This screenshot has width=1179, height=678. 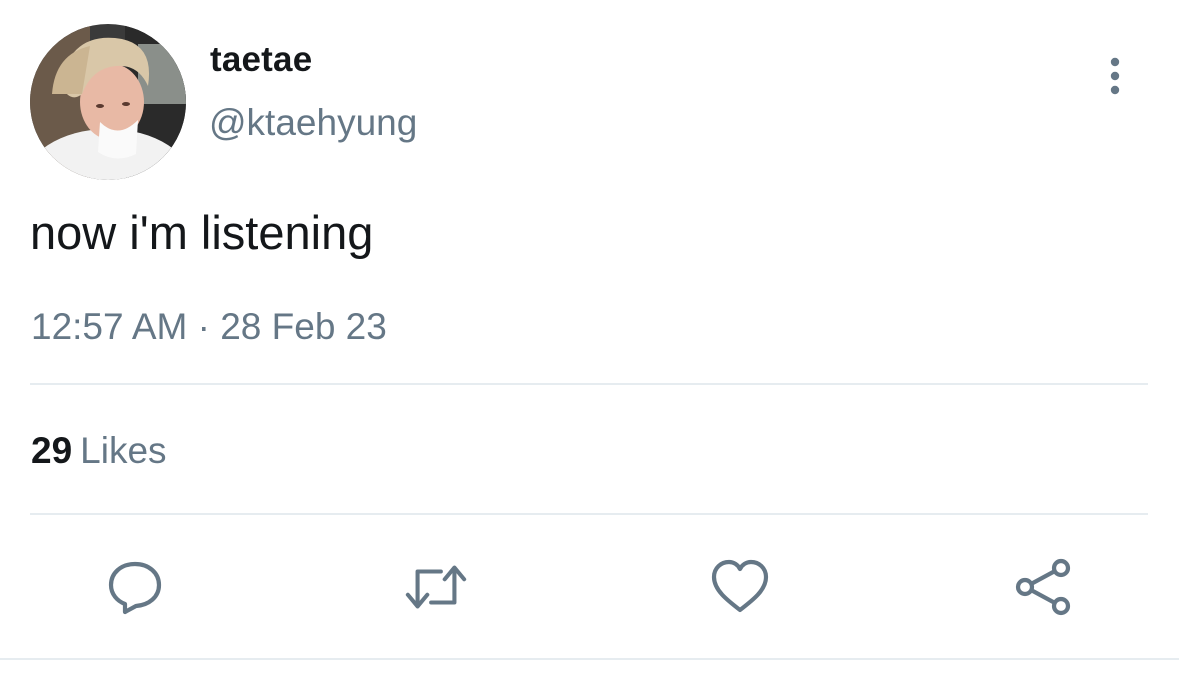 I want to click on share-icon, so click(x=1043, y=587).